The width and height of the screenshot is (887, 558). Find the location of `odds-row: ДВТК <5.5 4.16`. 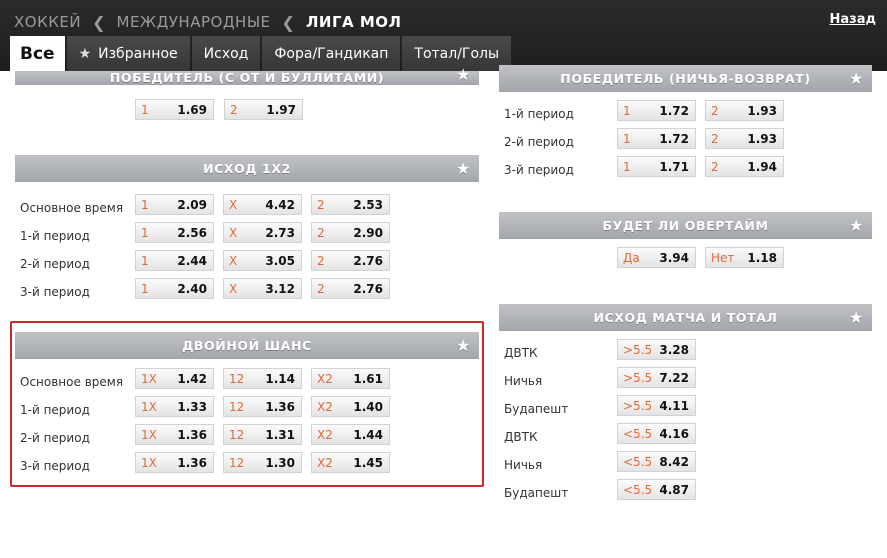

odds-row: ДВТК <5.5 4.16 is located at coordinates (685, 437).